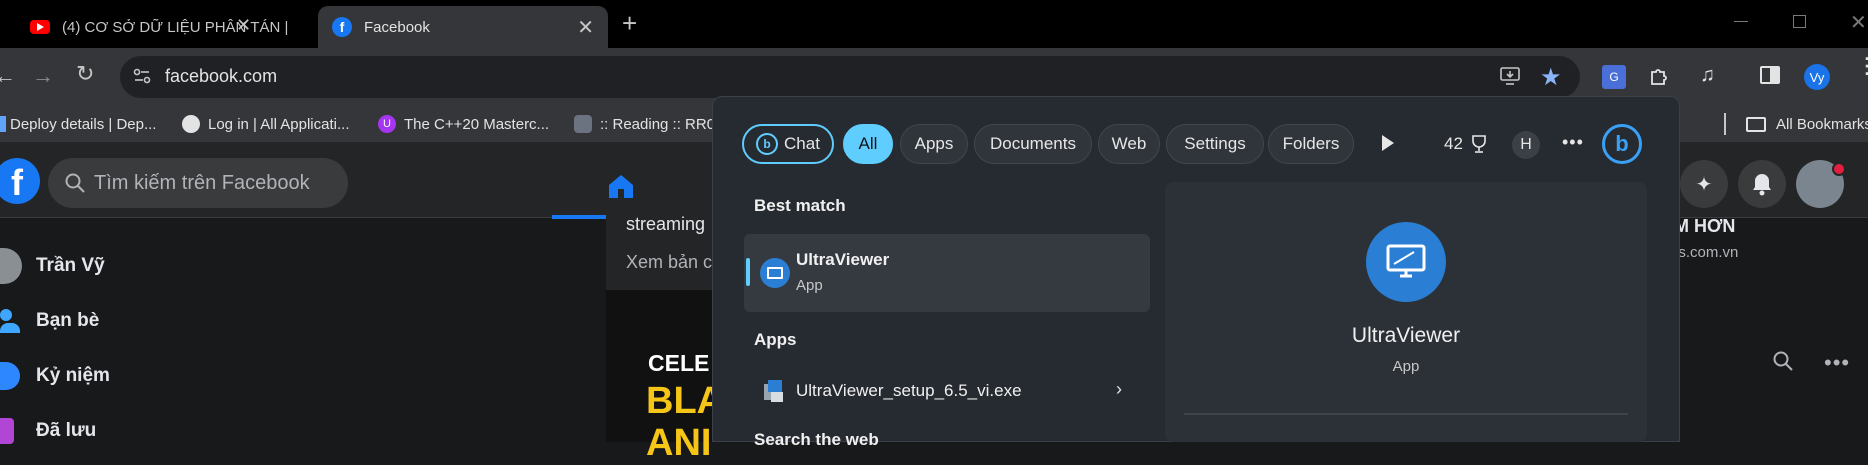 This screenshot has width=1868, height=465. I want to click on extensions-icon, so click(1659, 76).